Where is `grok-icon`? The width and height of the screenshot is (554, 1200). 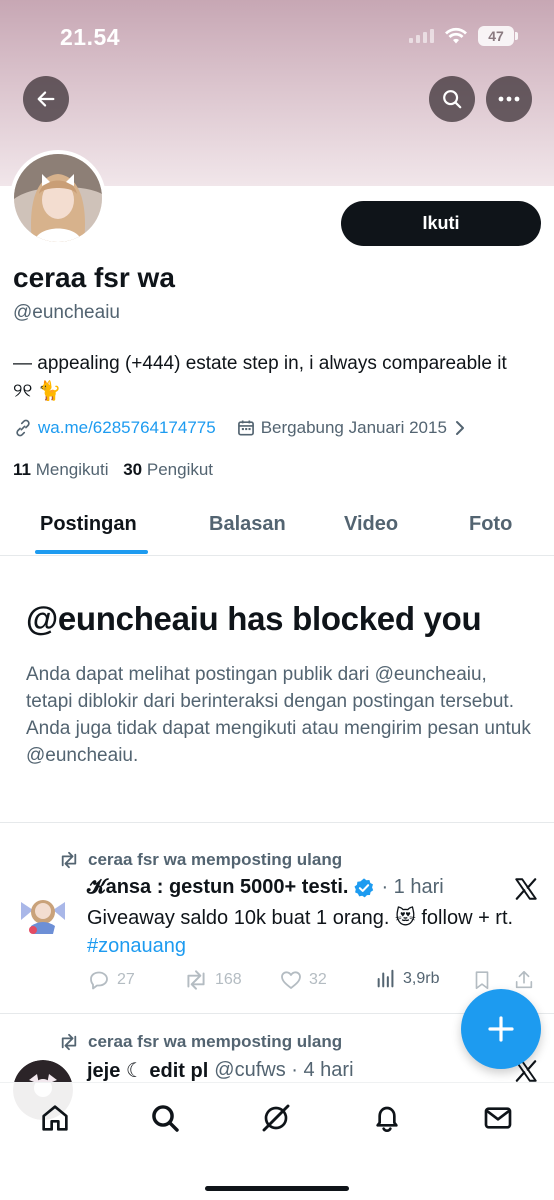 grok-icon is located at coordinates (276, 1118).